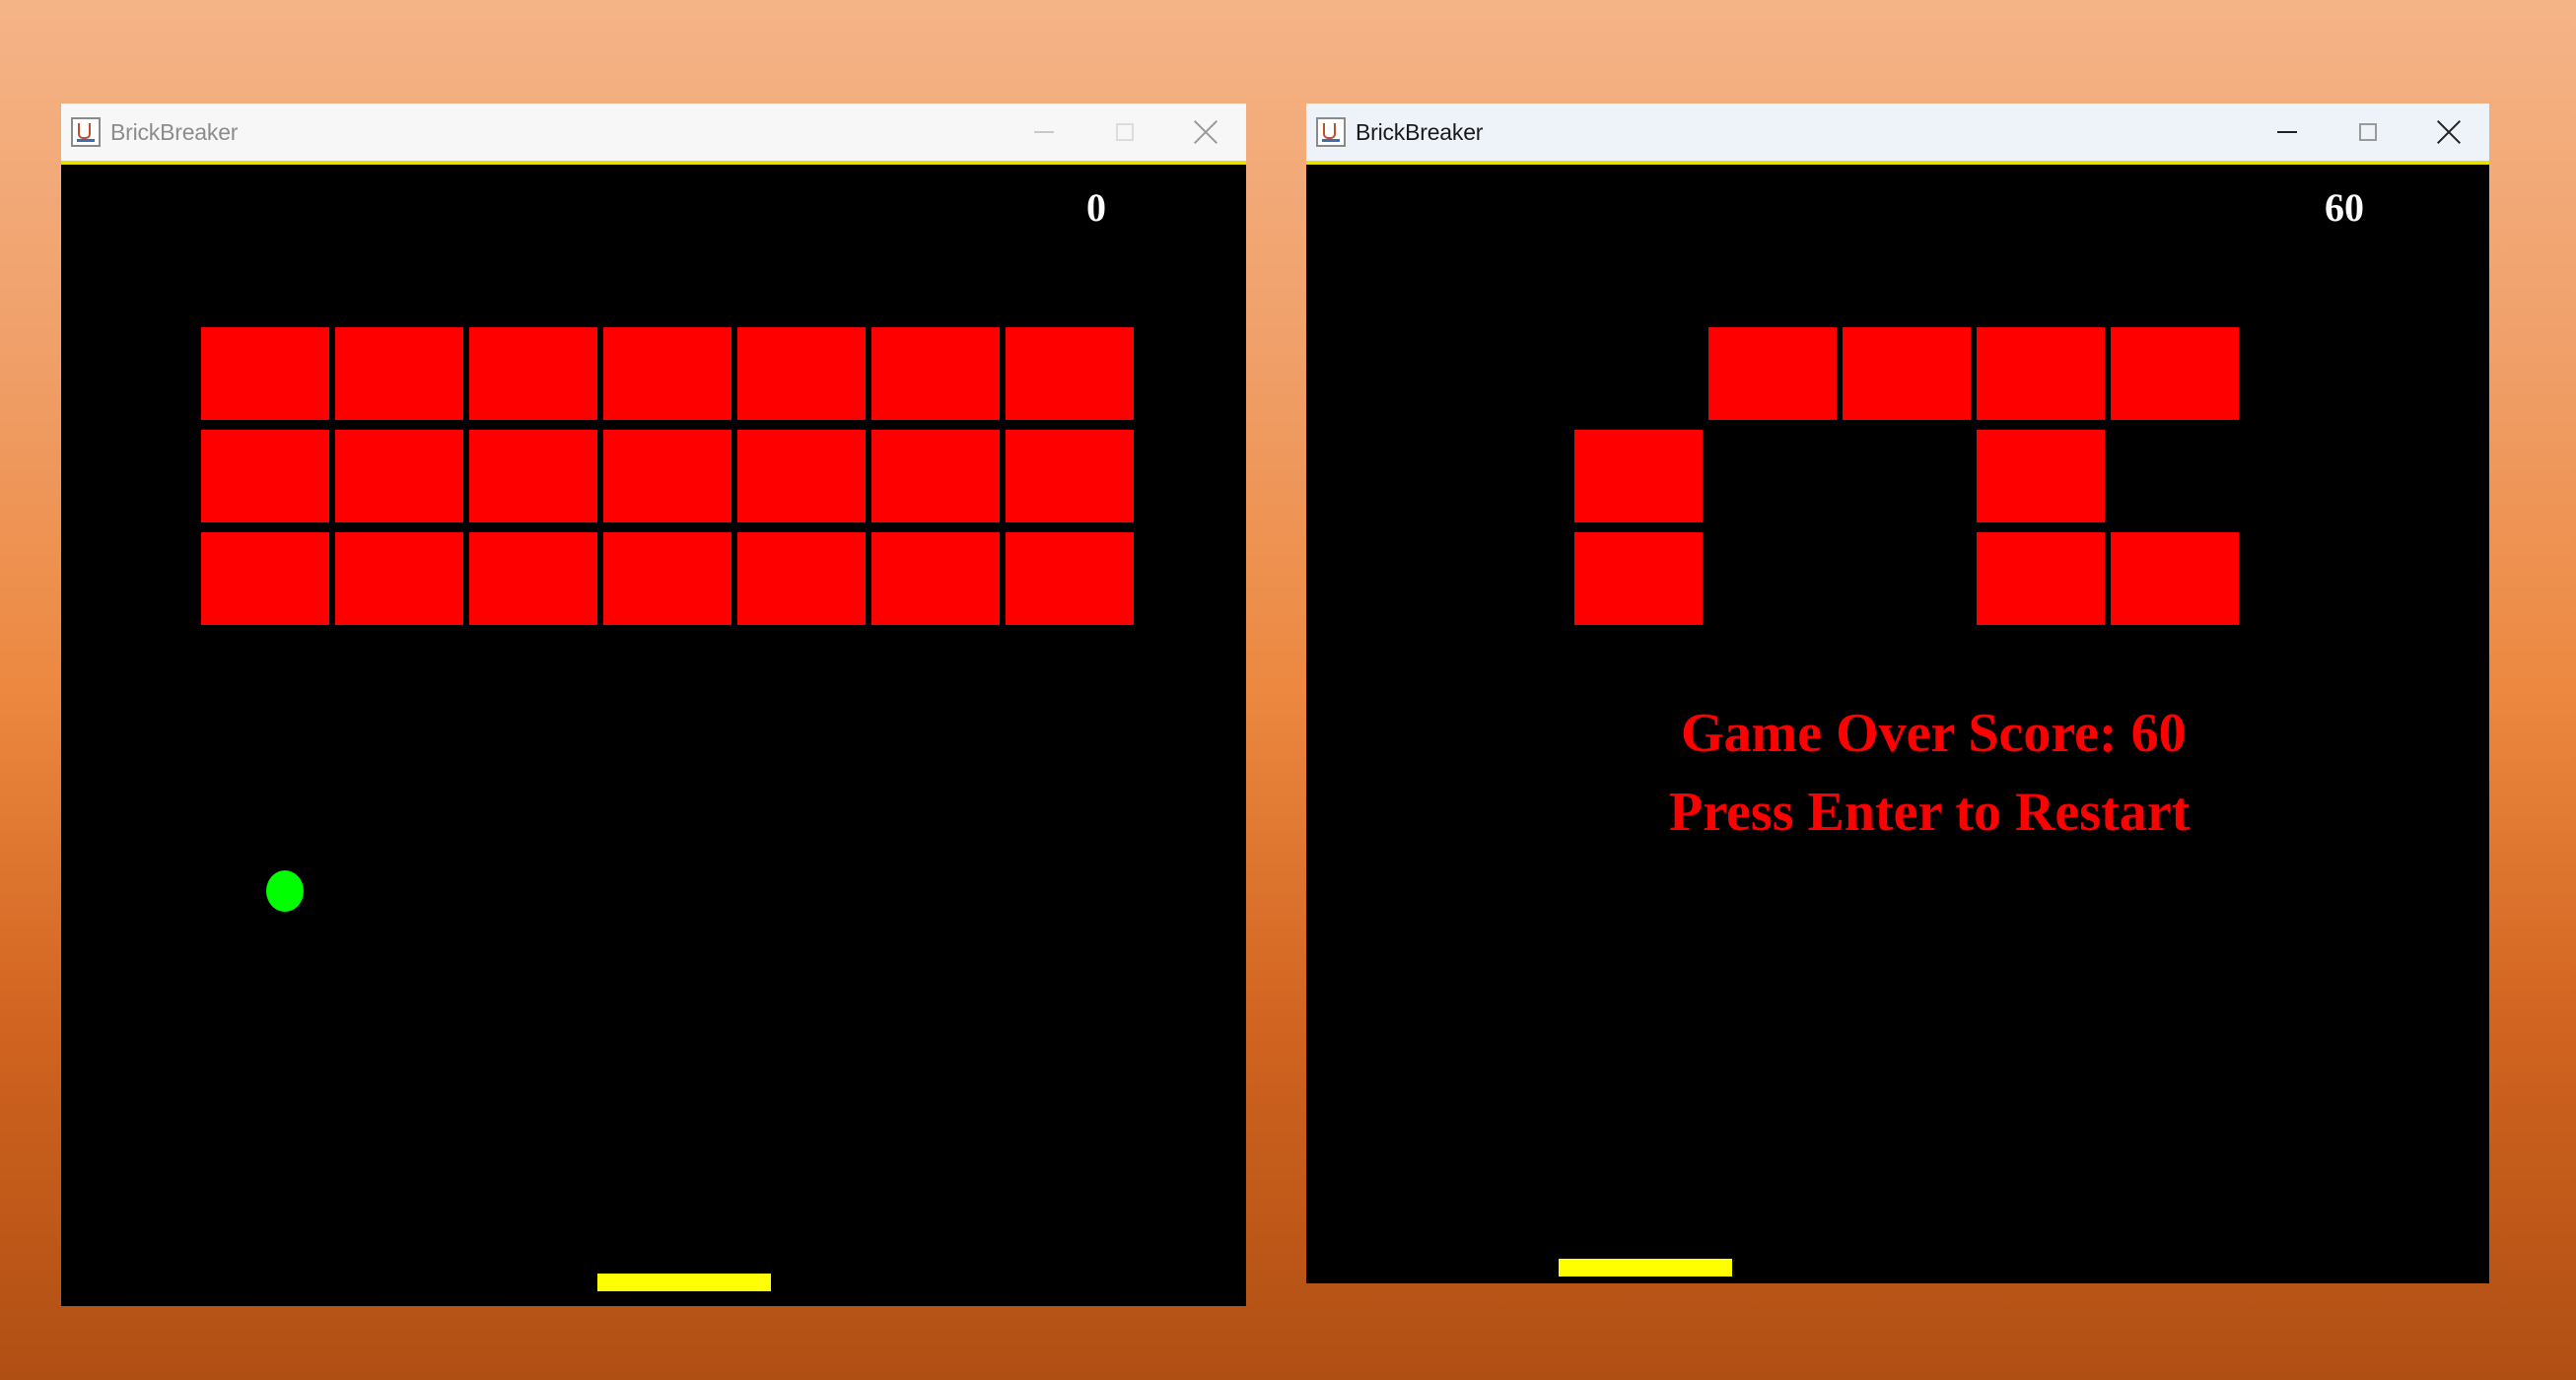  I want to click on score-display: 0, so click(1096, 207).